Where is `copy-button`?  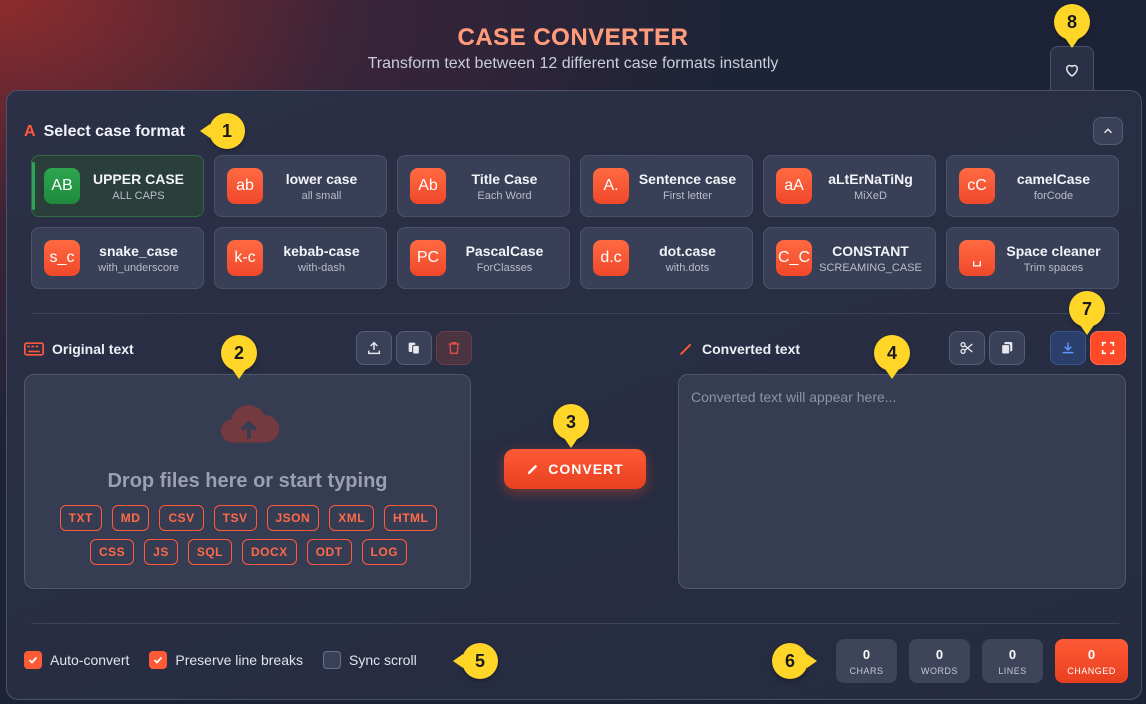
copy-button is located at coordinates (1007, 348).